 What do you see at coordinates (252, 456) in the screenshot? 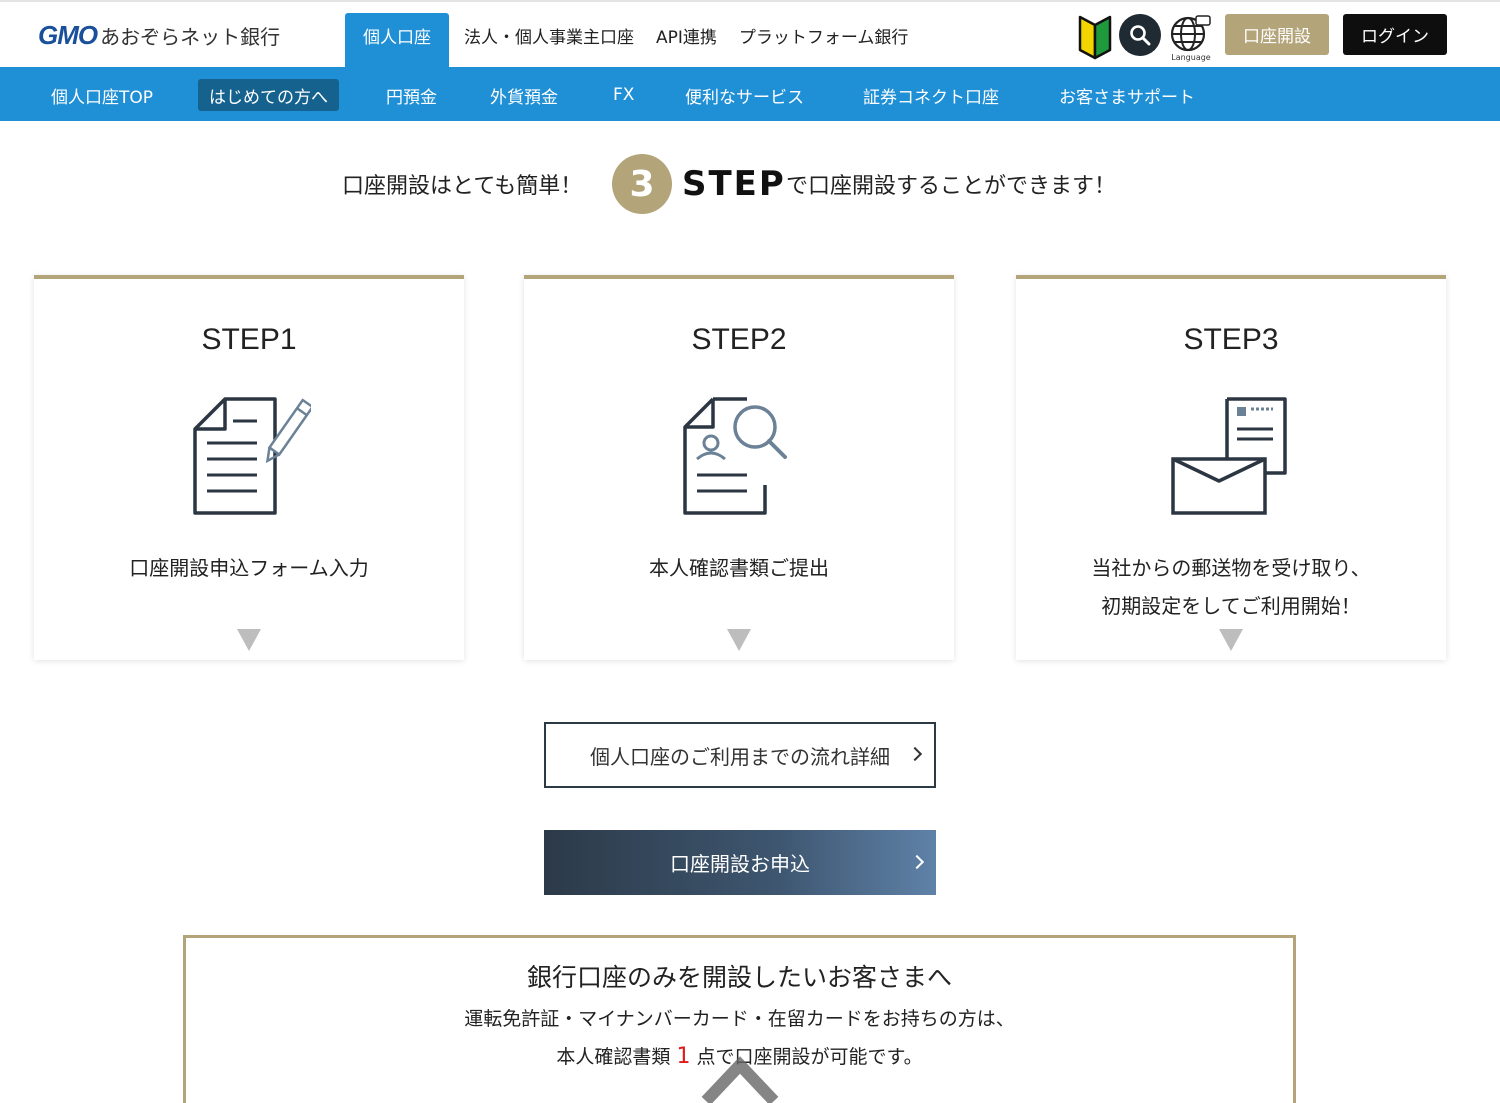
I see `form-pen-icon` at bounding box center [252, 456].